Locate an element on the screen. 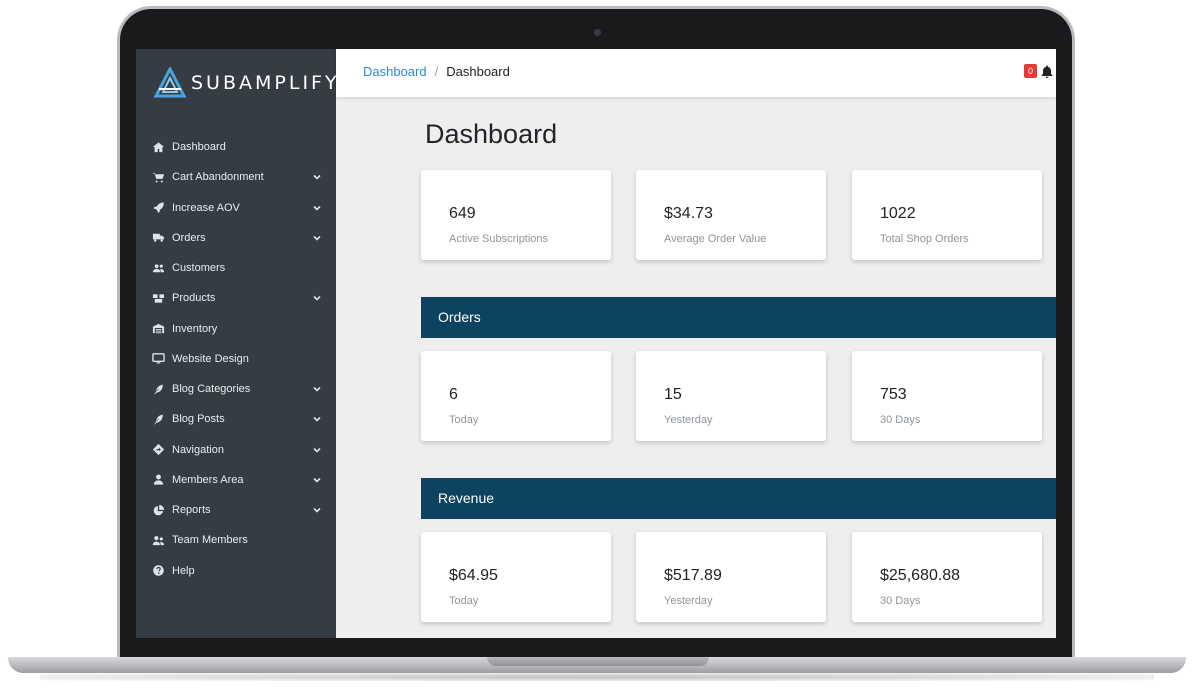 Image resolution: width=1200 pixels, height=689 pixels. sidebar-item-label: Blog Posts is located at coordinates (198, 419).